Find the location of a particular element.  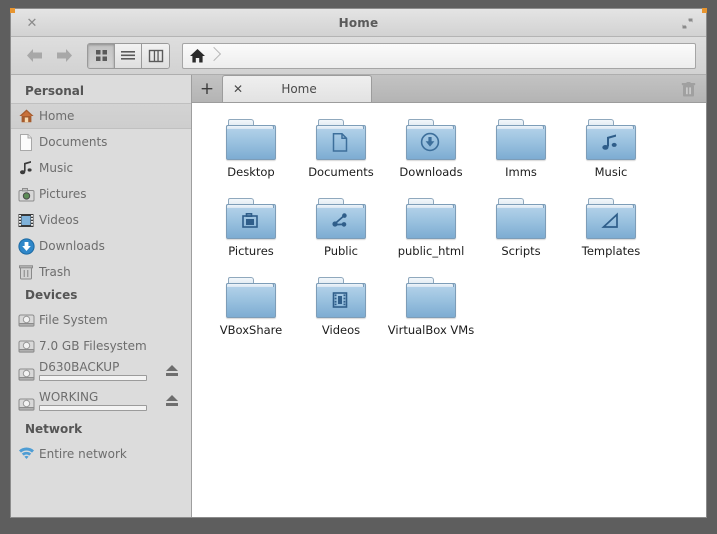

file-label: VBoxShare is located at coordinates (251, 330).